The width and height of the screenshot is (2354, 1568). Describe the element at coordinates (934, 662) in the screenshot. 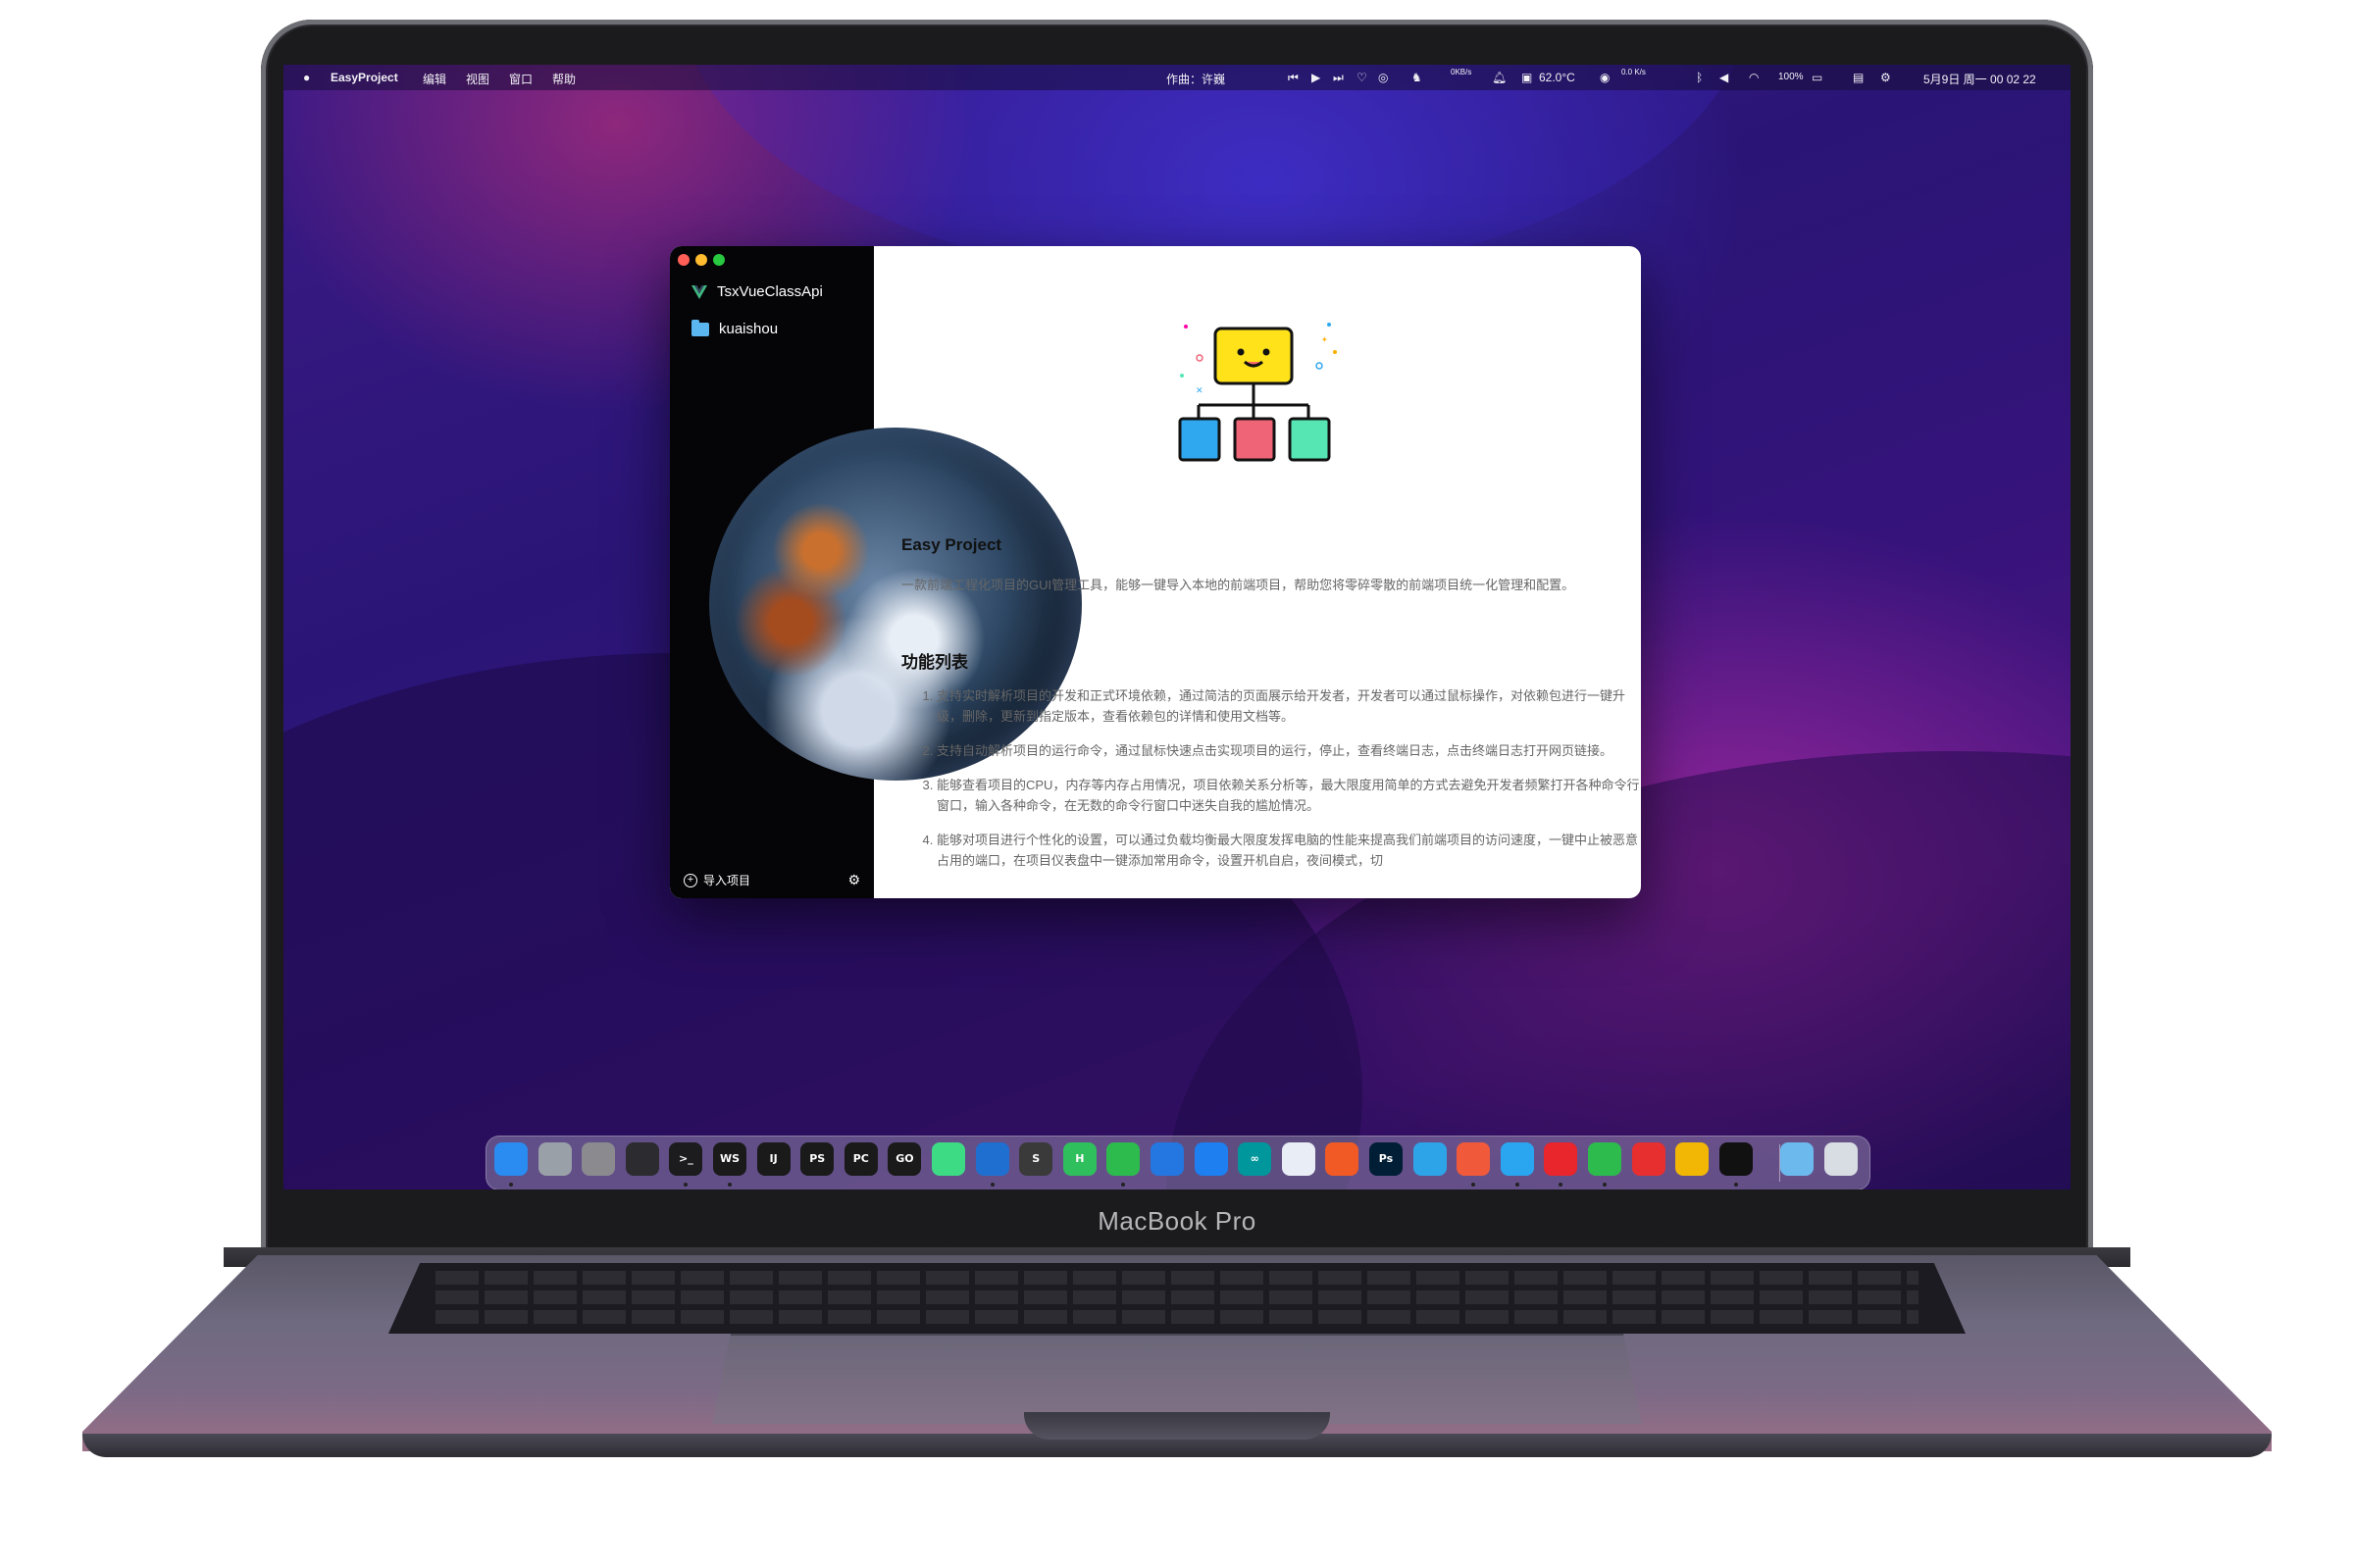

I see `features-heading: 功能列表` at that location.